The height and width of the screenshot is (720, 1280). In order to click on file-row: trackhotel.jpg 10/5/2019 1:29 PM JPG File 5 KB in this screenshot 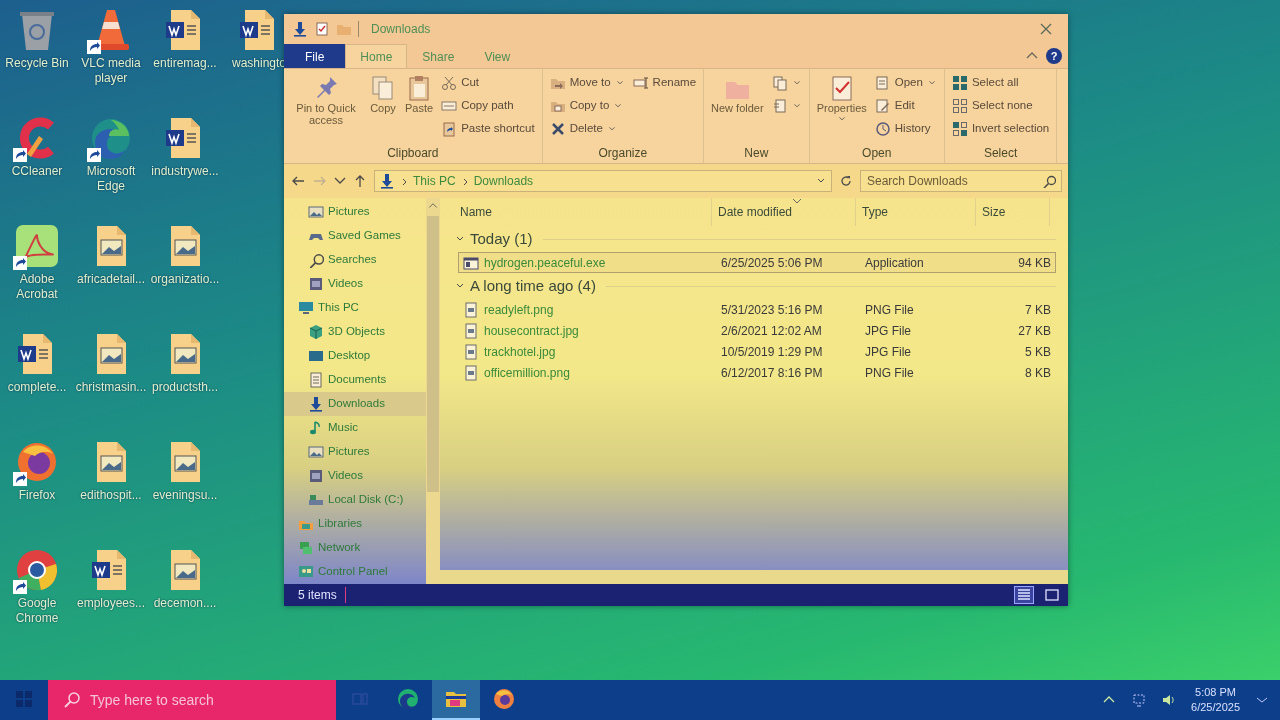, I will do `click(757, 351)`.